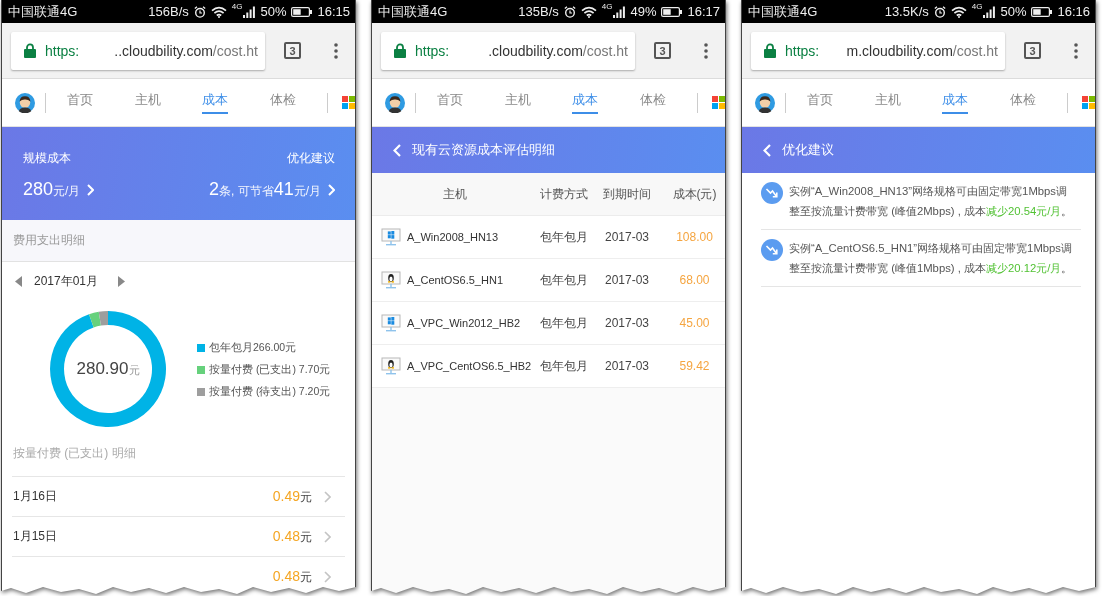  I want to click on url-address: .cloudbility.com/cost.ht, so click(558, 50).